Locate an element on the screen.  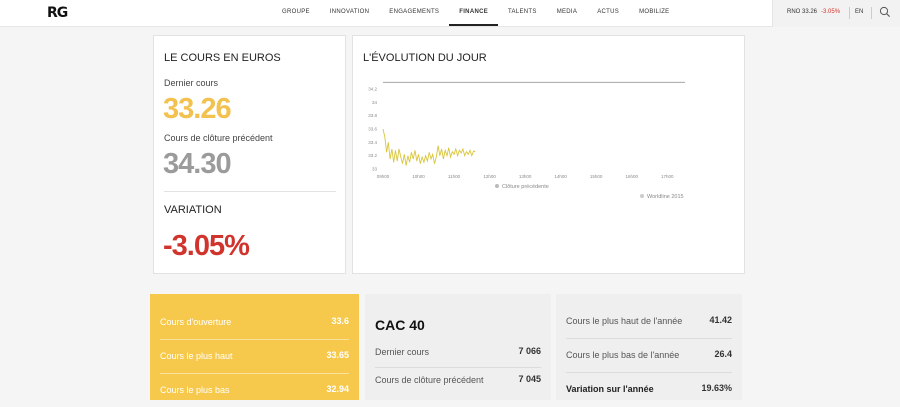
high-label: Cours le plus haut is located at coordinates (196, 356).